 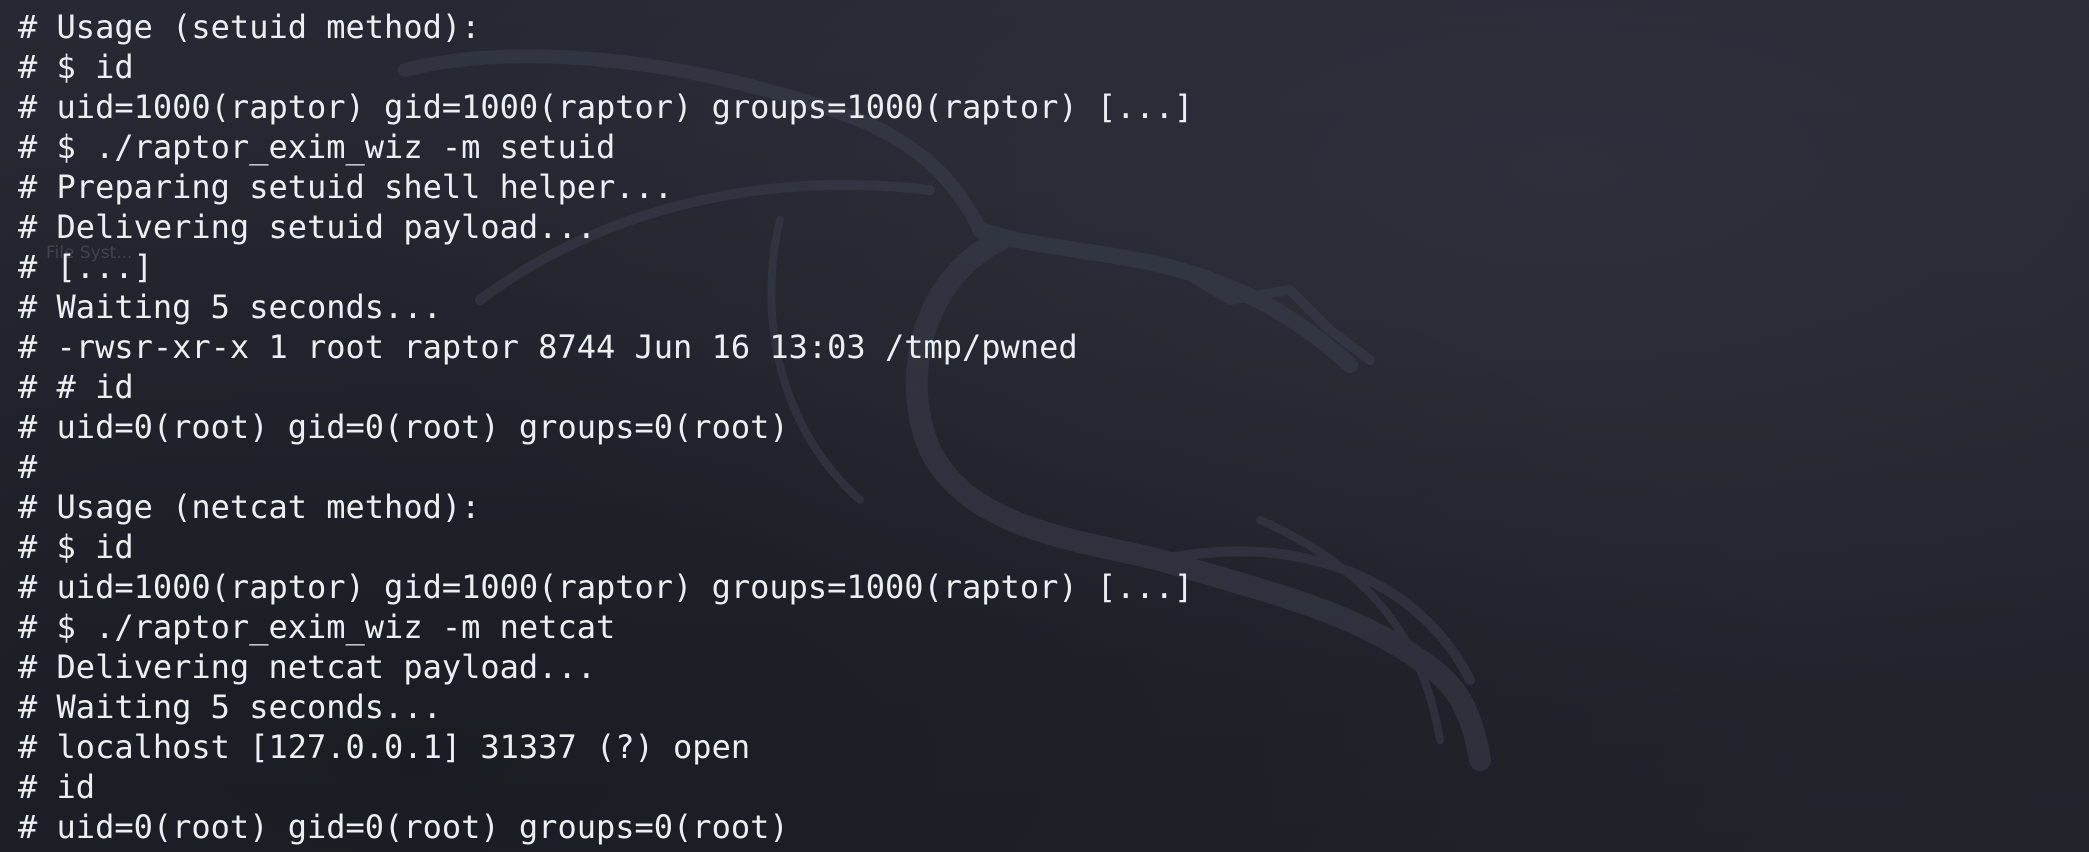 What do you see at coordinates (249, 27) in the screenshot?
I see `terminal-line: # Usage (setuid method):` at bounding box center [249, 27].